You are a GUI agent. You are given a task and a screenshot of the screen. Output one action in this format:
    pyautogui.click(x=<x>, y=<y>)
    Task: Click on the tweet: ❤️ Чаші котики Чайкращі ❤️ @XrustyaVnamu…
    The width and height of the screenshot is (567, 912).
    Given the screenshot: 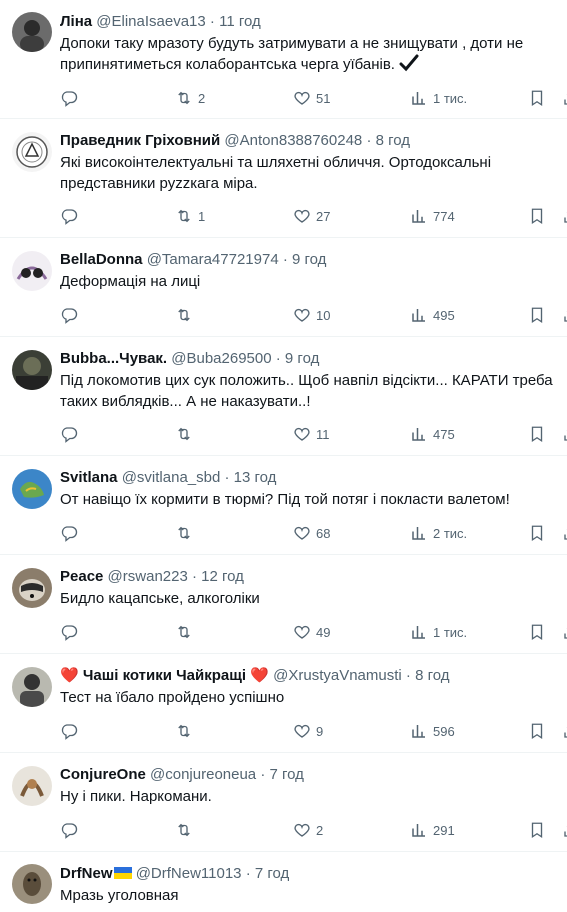 What is the action you would take?
    pyautogui.click(x=283, y=703)
    